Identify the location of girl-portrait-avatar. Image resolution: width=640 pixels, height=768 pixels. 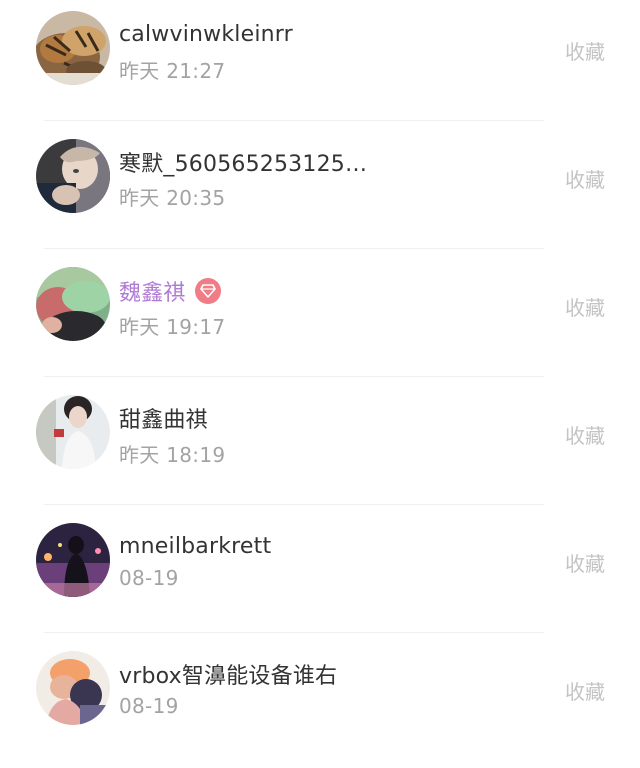
(73, 432).